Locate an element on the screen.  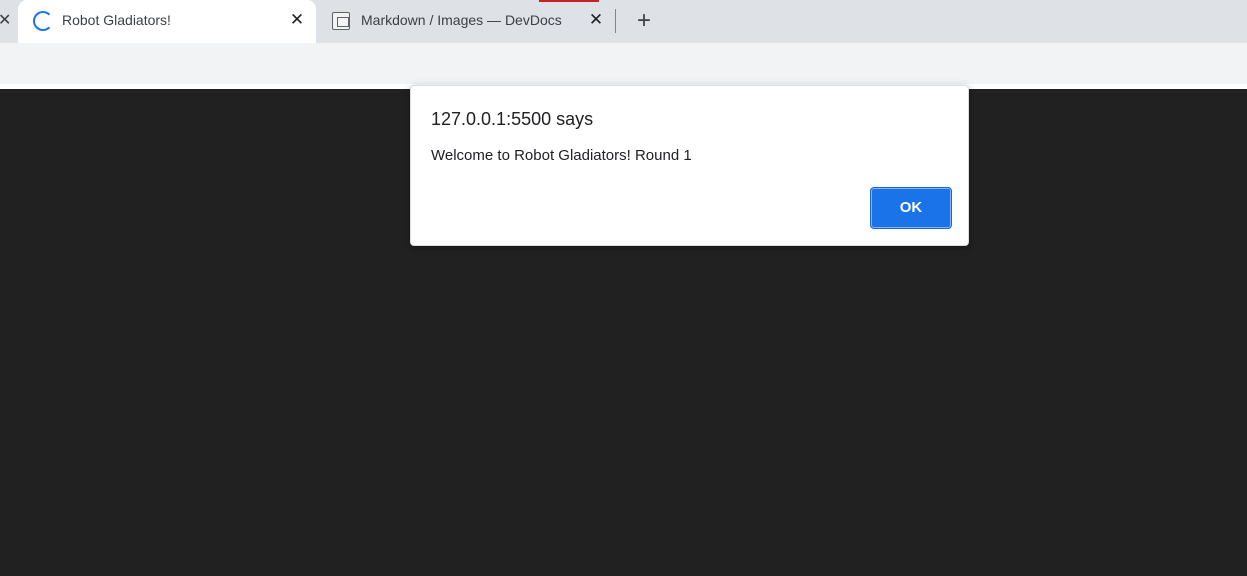
browser-toolbar is located at coordinates (623, 63).